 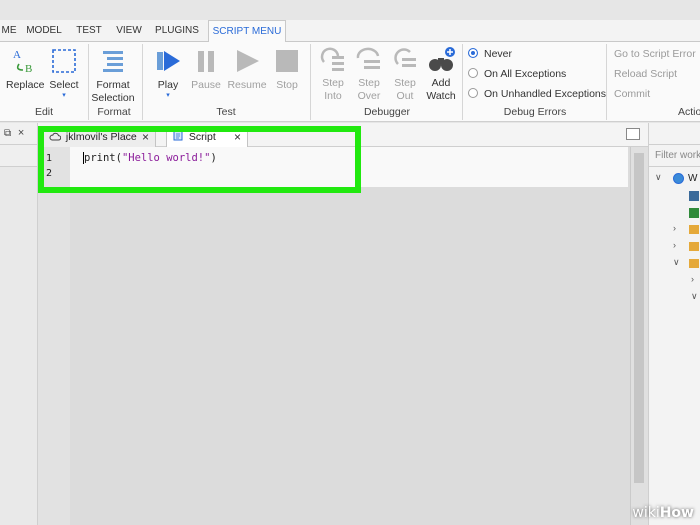 I want to click on tab-view: VIEW, so click(x=129, y=31).